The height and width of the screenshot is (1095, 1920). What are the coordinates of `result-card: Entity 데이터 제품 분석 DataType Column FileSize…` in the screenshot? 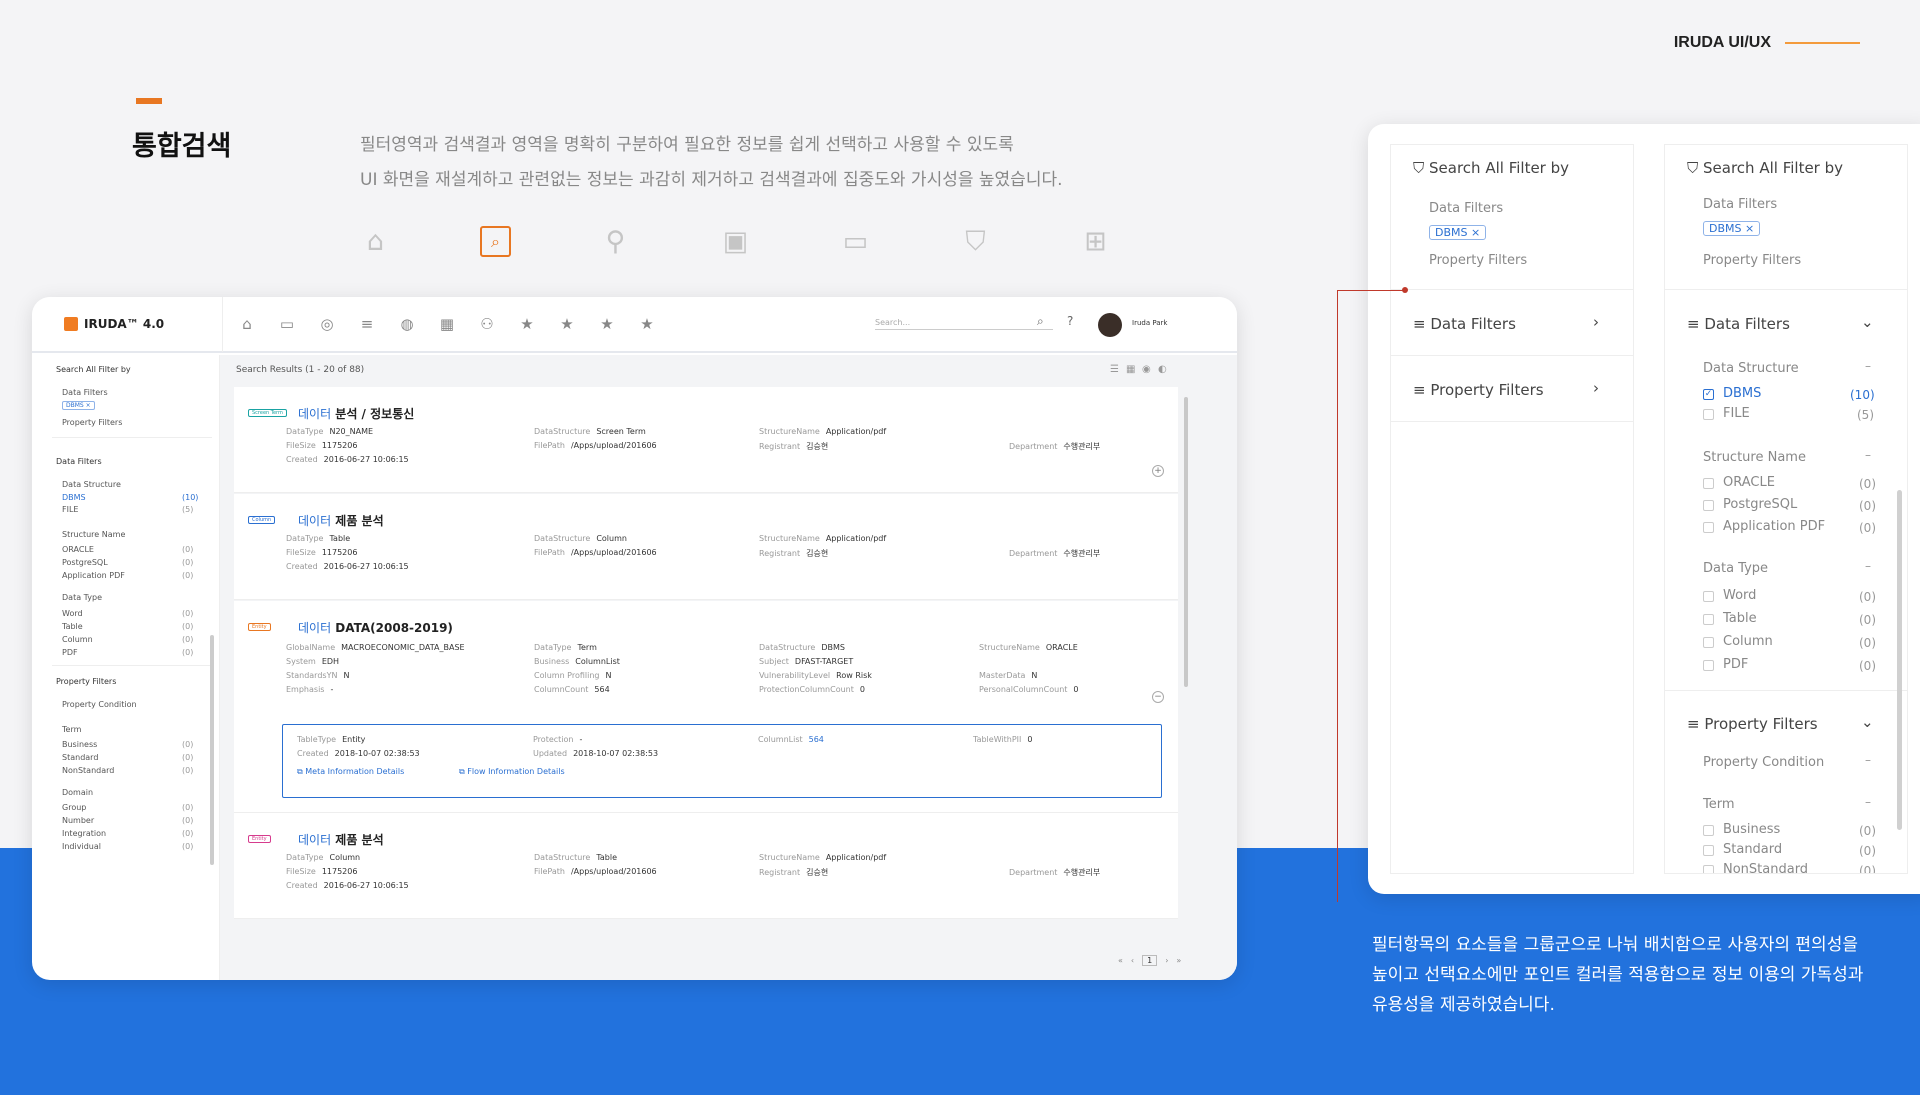 It's located at (706, 866).